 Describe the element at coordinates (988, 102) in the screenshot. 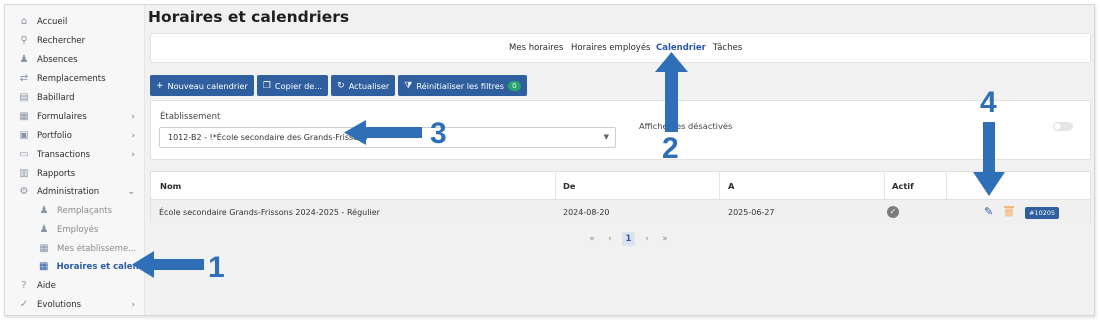

I see `annotation-4: 4` at that location.